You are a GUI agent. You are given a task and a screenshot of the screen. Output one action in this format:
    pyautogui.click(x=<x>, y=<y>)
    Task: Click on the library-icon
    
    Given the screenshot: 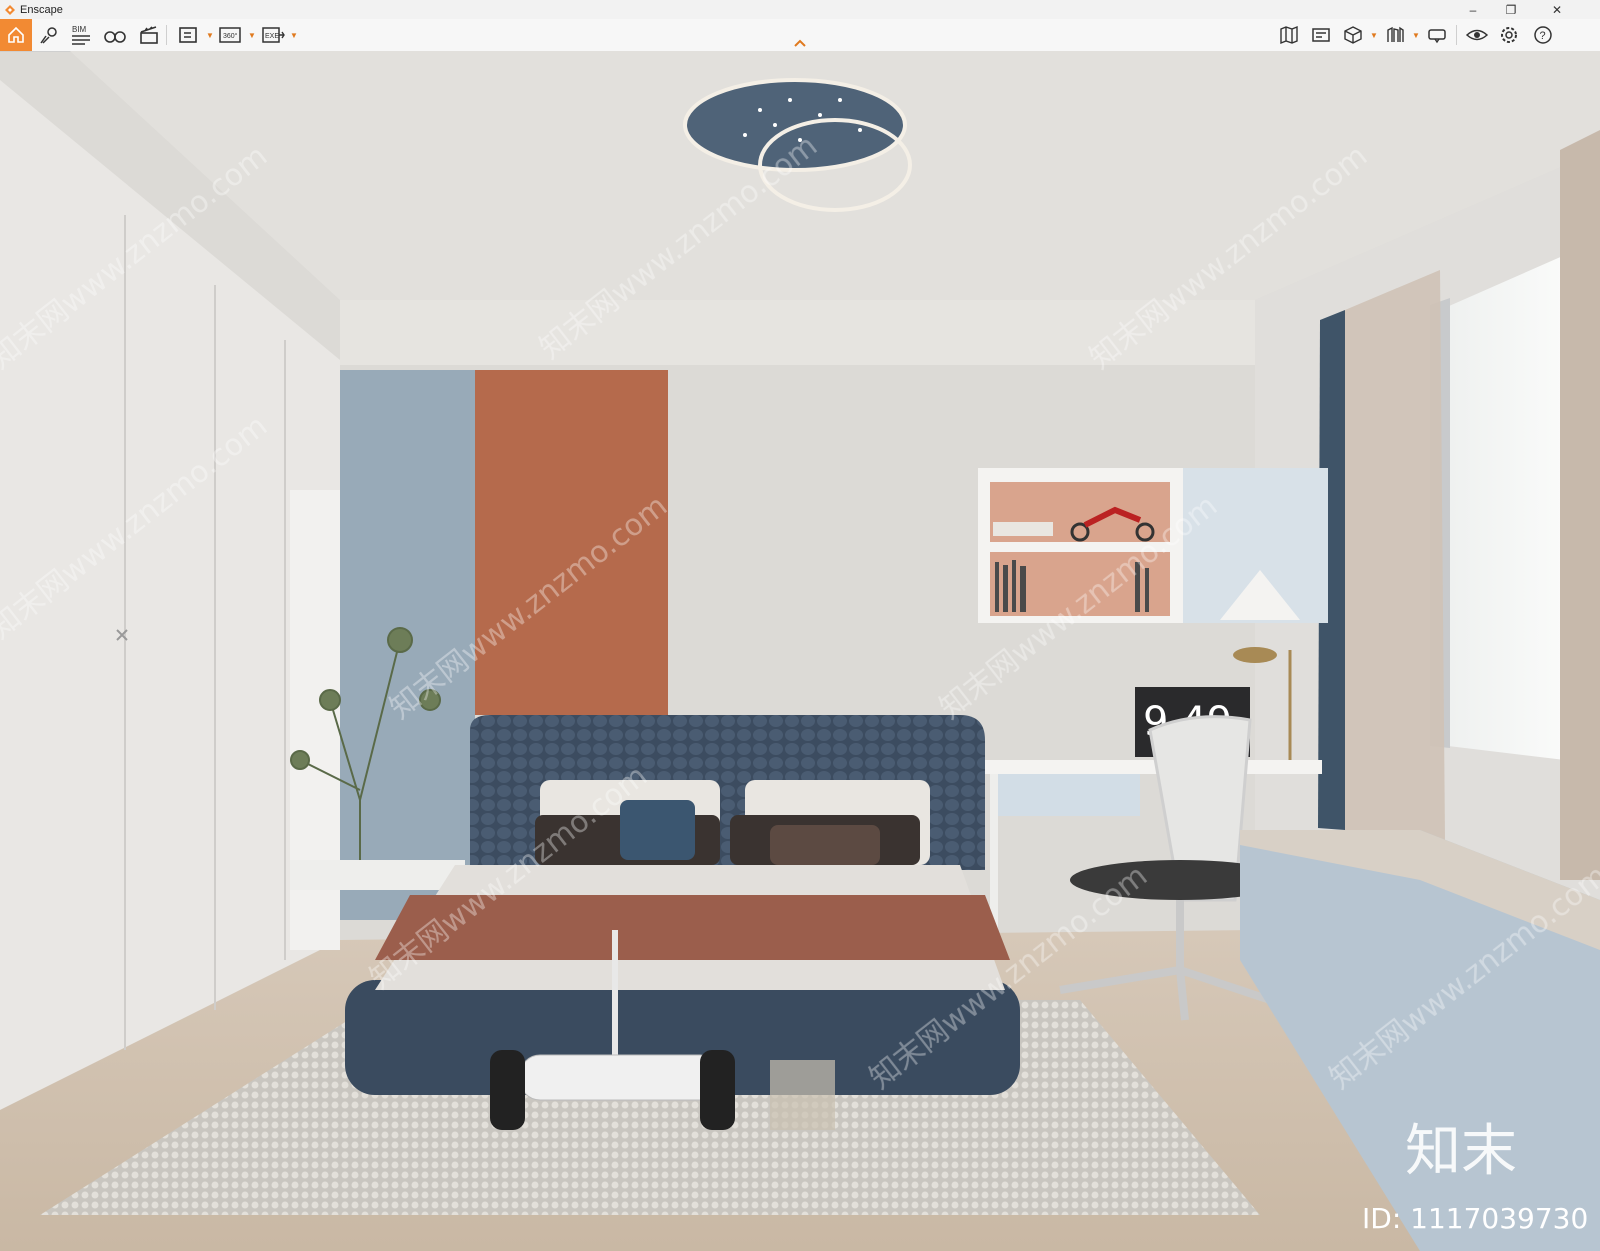 What is the action you would take?
    pyautogui.click(x=1395, y=34)
    